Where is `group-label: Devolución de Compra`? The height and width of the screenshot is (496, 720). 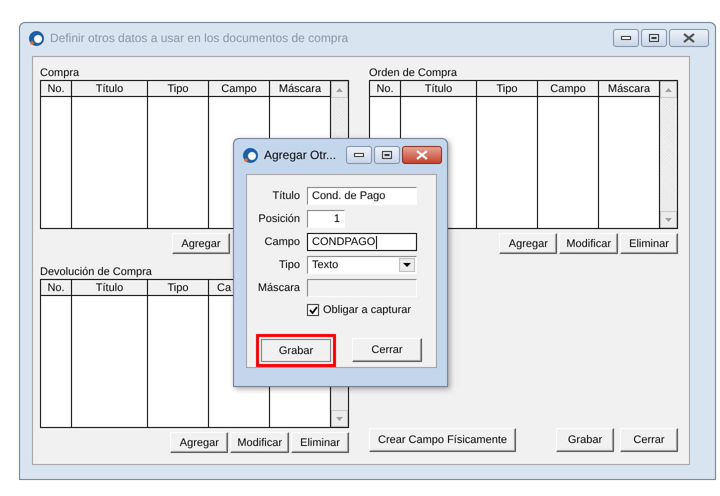
group-label: Devolución de Compra is located at coordinates (96, 272).